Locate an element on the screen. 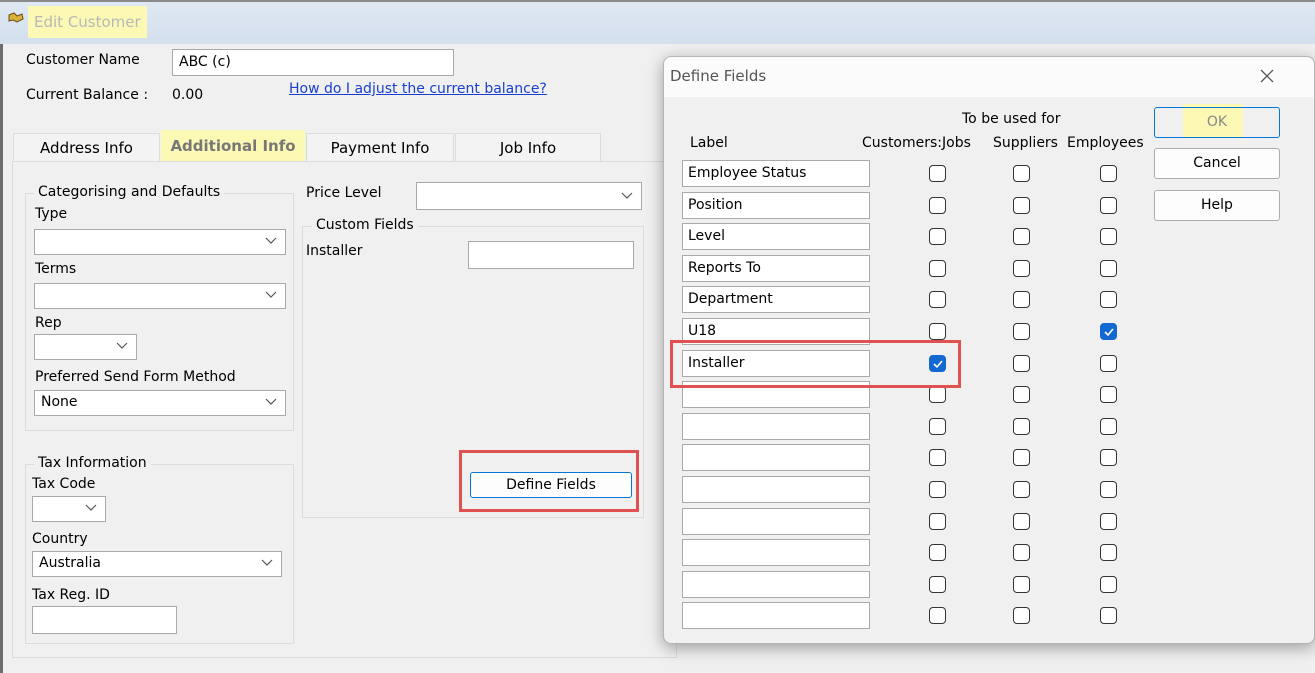 This screenshot has width=1315, height=673. installer-field is located at coordinates (551, 255).